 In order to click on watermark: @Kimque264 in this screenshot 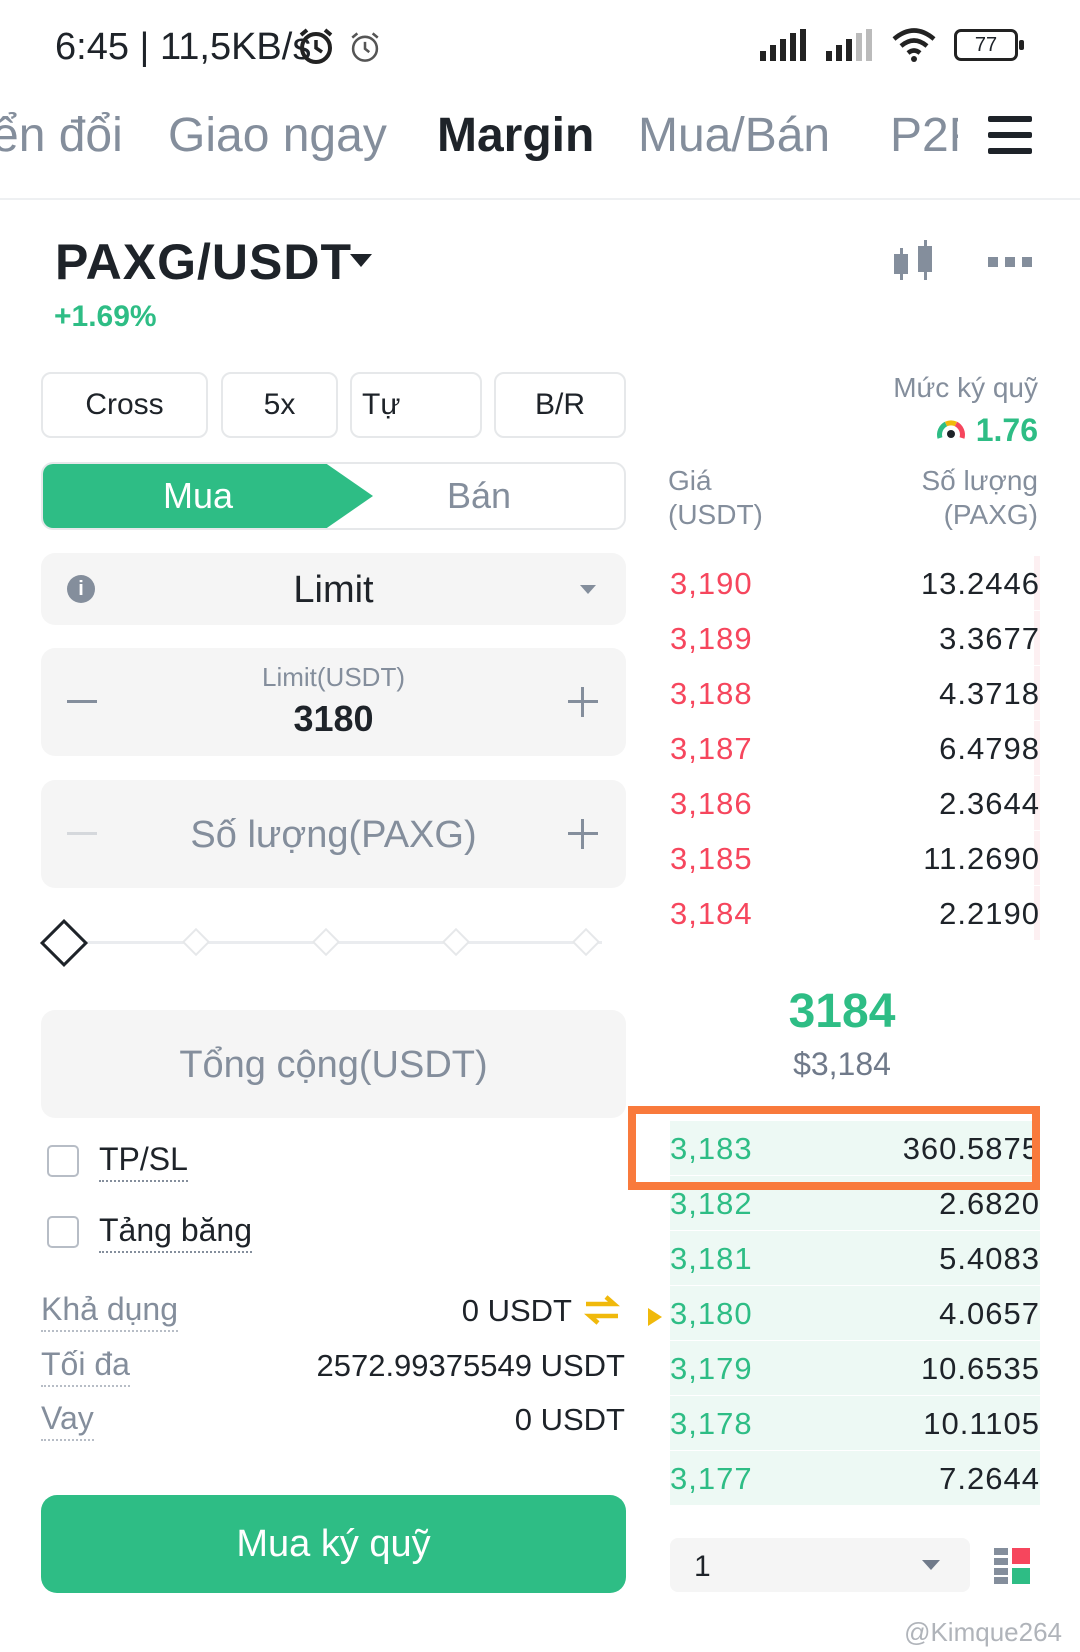, I will do `click(983, 1632)`.